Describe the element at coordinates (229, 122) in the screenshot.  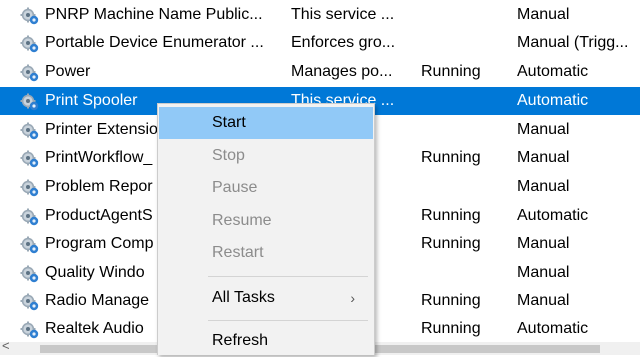
I see `menu-item-label: Start` at that location.